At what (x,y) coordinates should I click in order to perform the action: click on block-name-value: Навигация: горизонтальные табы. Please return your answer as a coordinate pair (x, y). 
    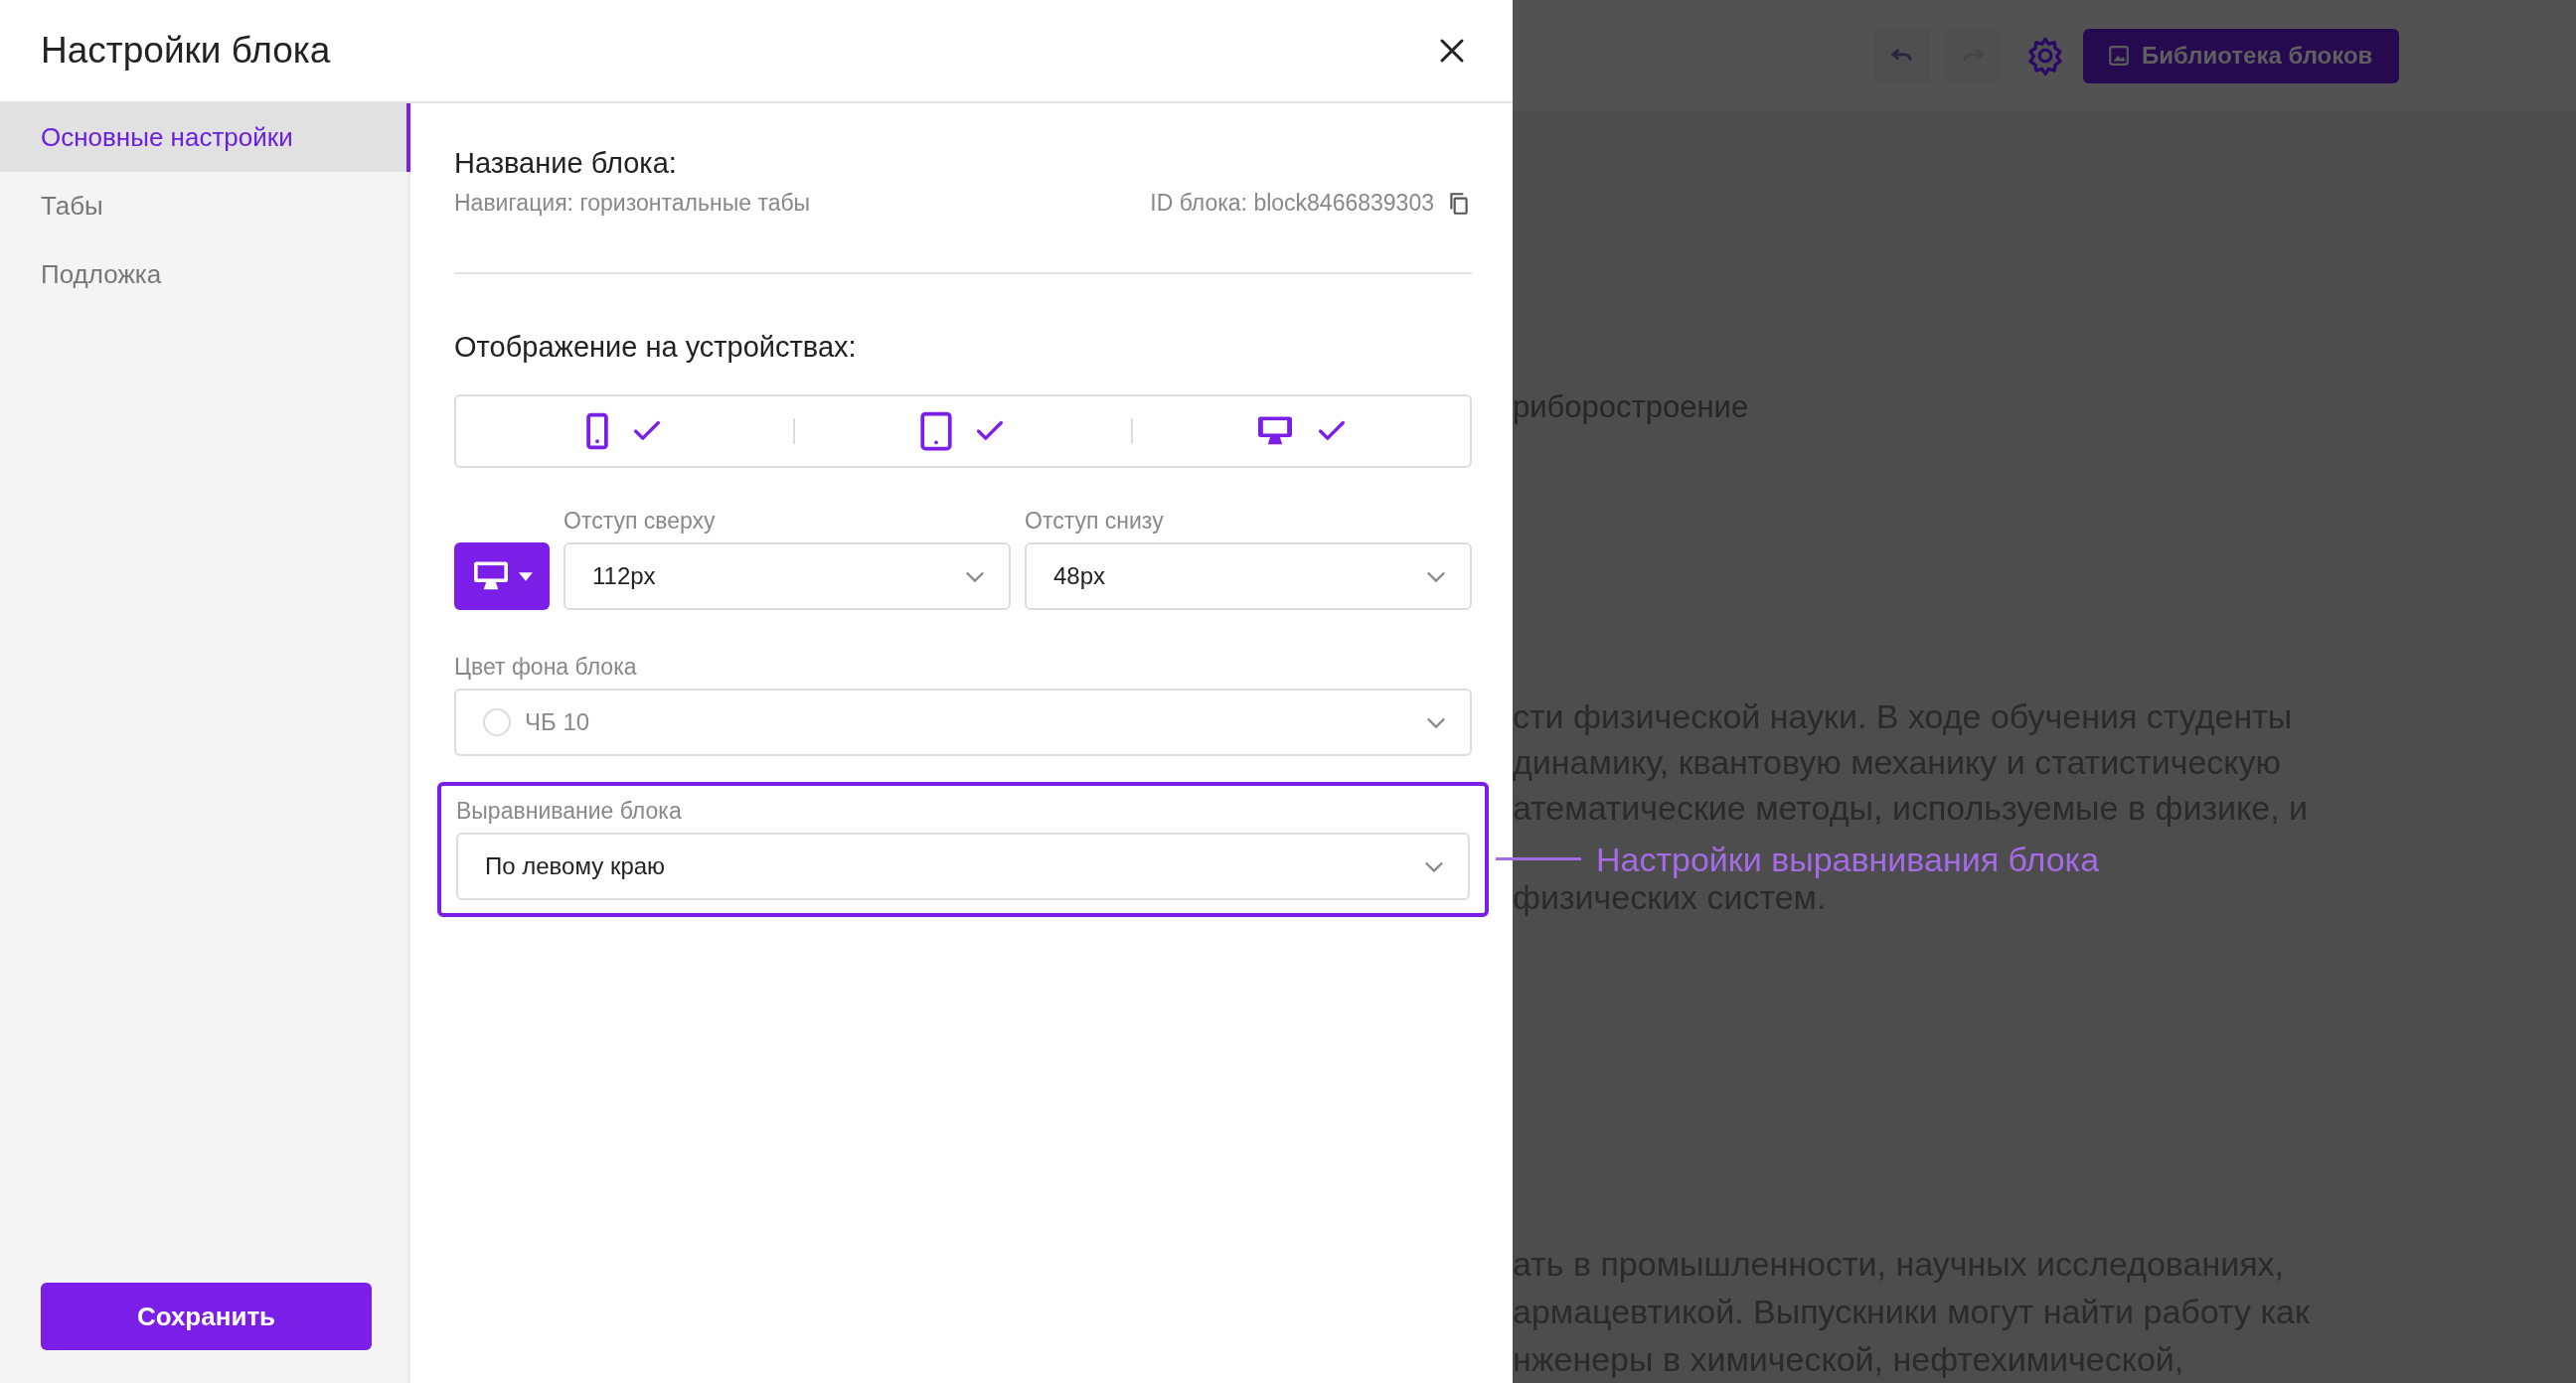
    Looking at the image, I should click on (632, 204).